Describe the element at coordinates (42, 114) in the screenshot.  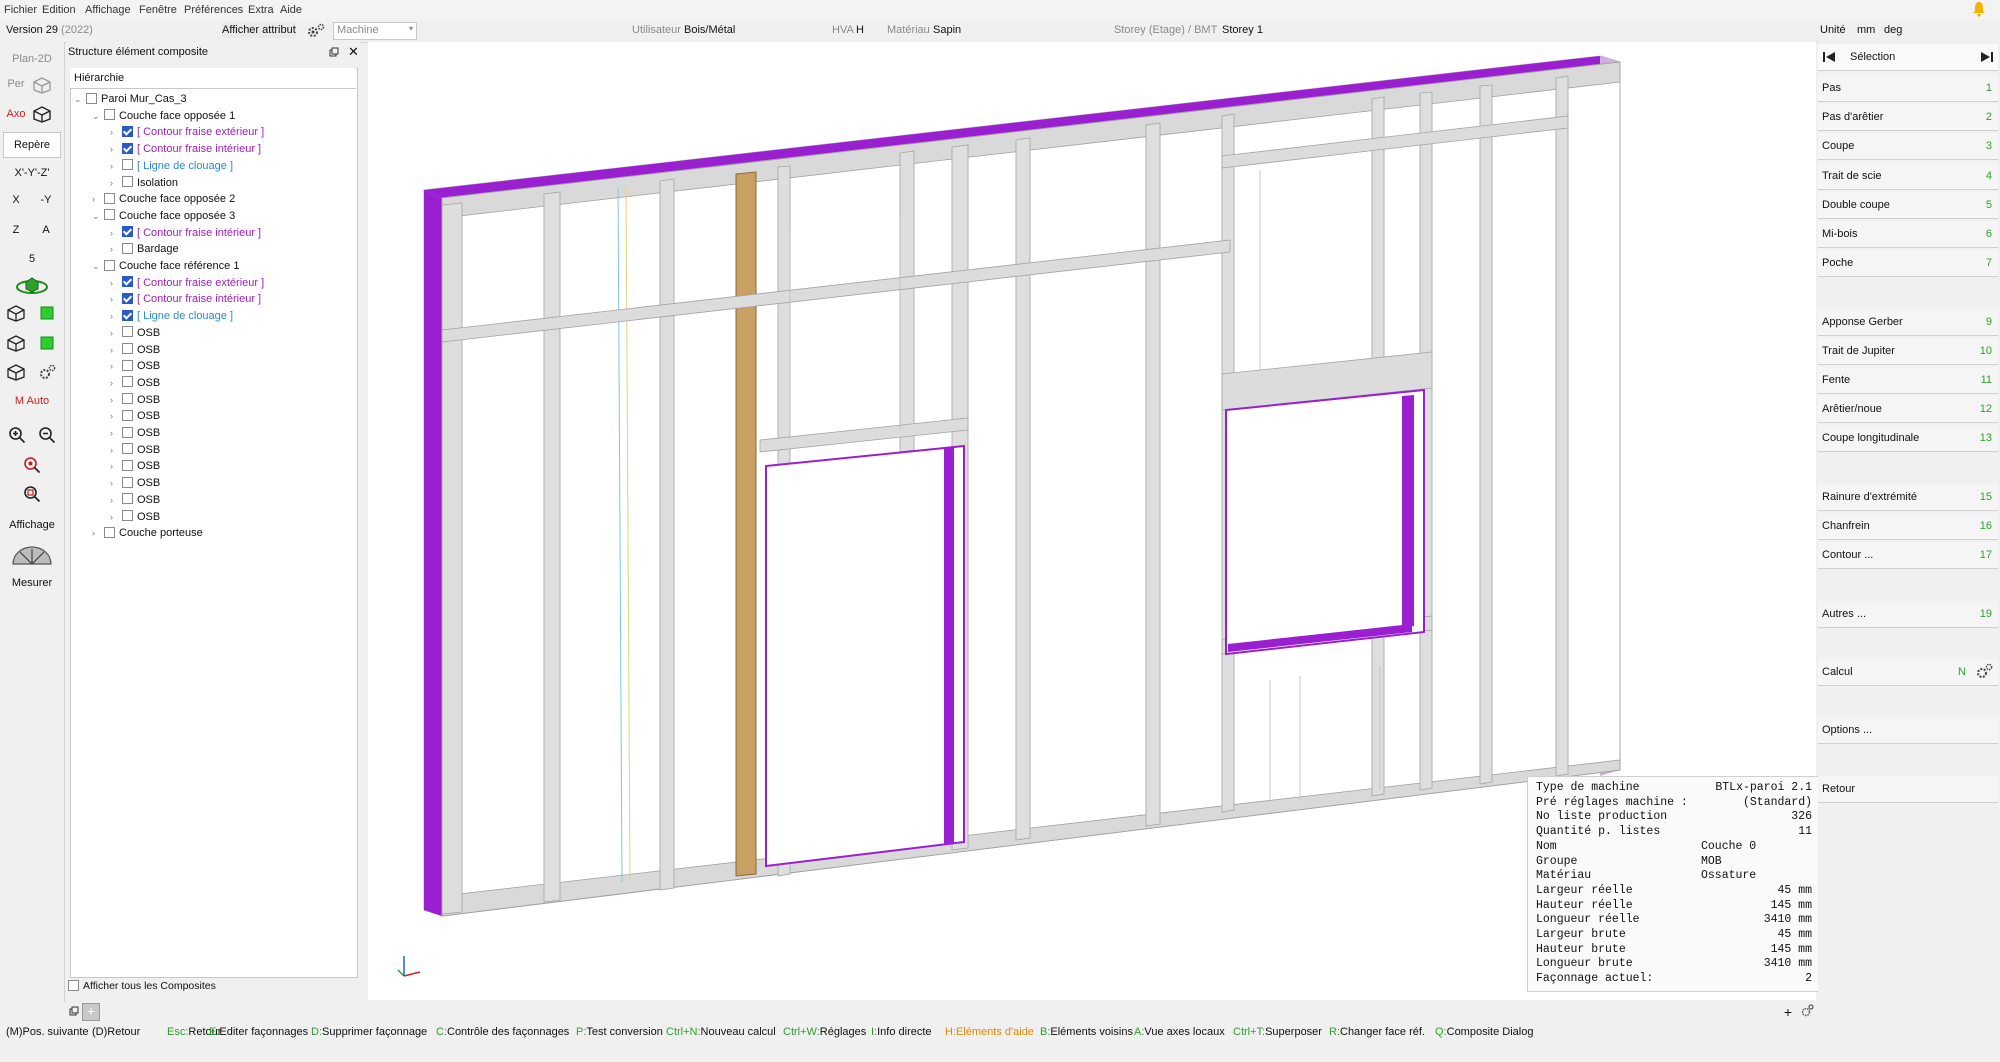
I see `axo-cube-icon` at that location.